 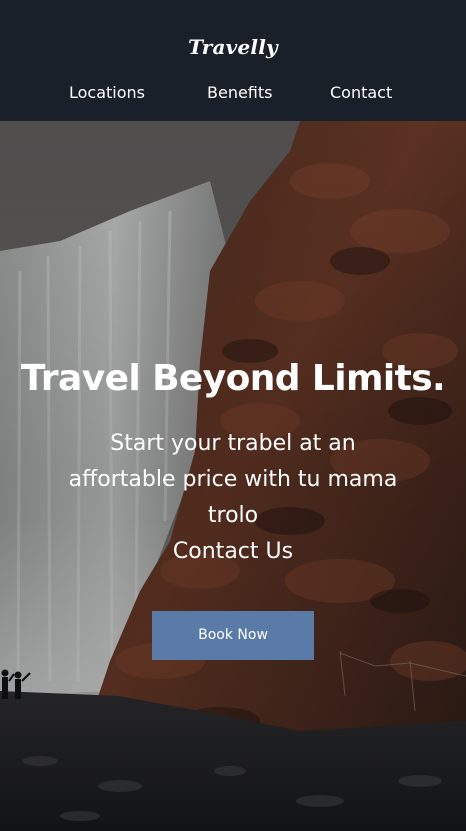 I want to click on brand-logo: Travelly, so click(x=233, y=47).